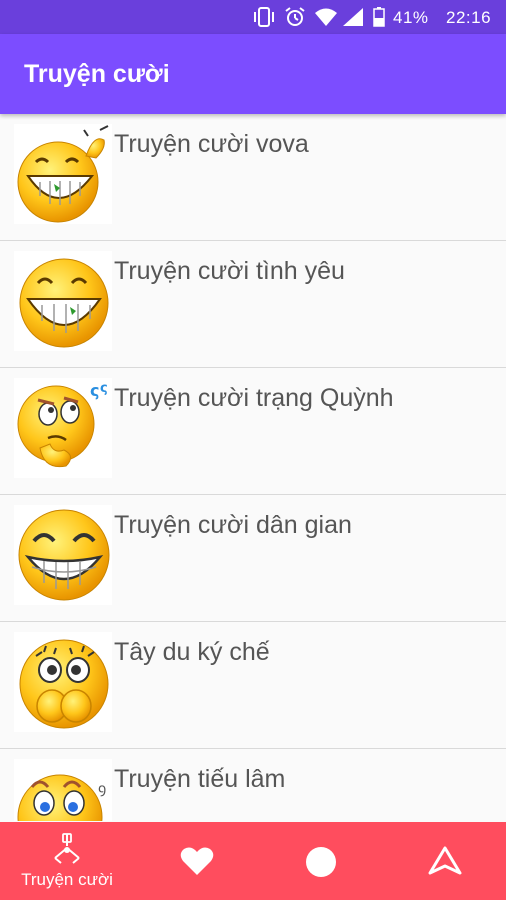 The height and width of the screenshot is (900, 506). Describe the element at coordinates (253, 431) in the screenshot. I see `list-item: ς ς Truyện cười trạng Quỳnh` at that location.